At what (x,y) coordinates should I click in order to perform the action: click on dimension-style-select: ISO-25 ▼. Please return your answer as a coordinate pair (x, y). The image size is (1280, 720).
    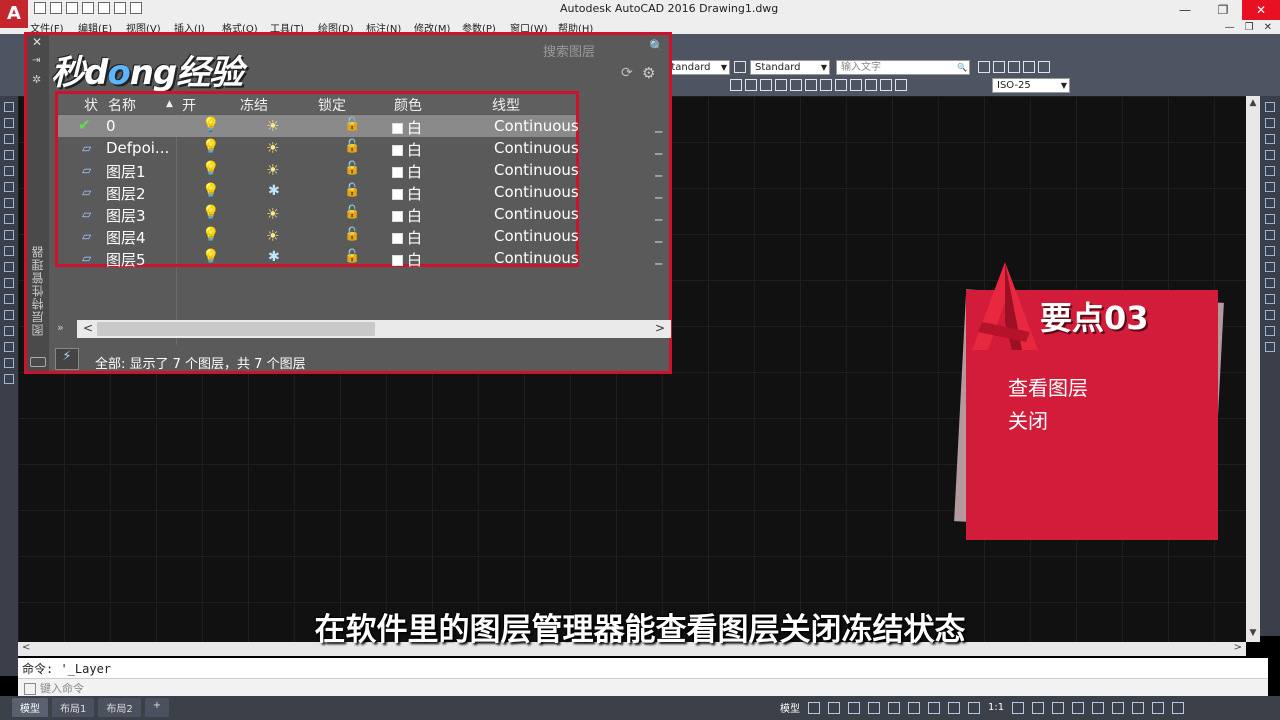
    Looking at the image, I should click on (1031, 85).